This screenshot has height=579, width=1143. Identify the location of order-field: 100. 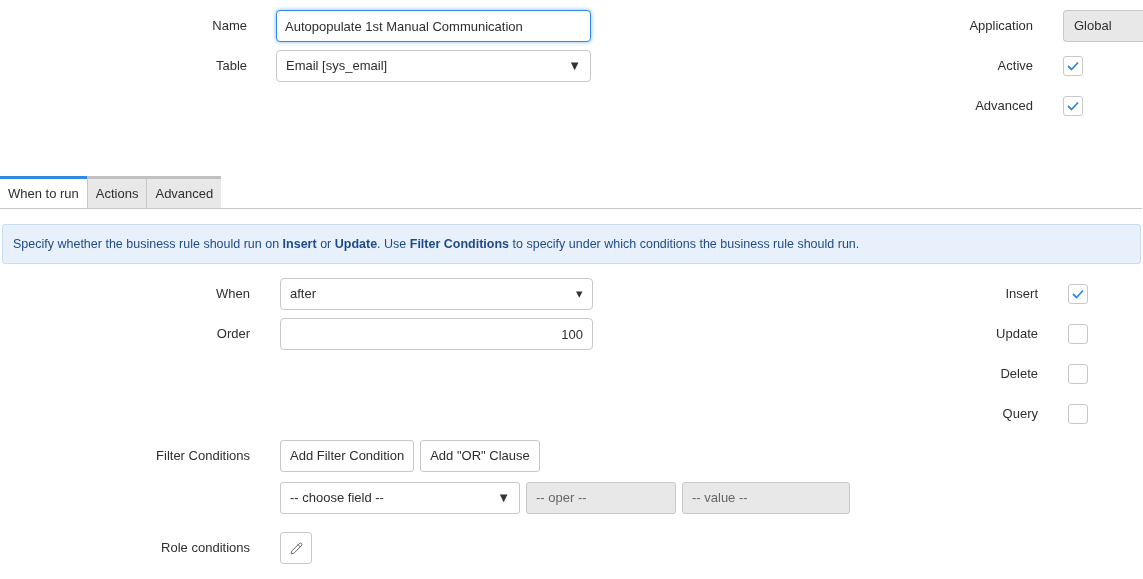
(436, 334).